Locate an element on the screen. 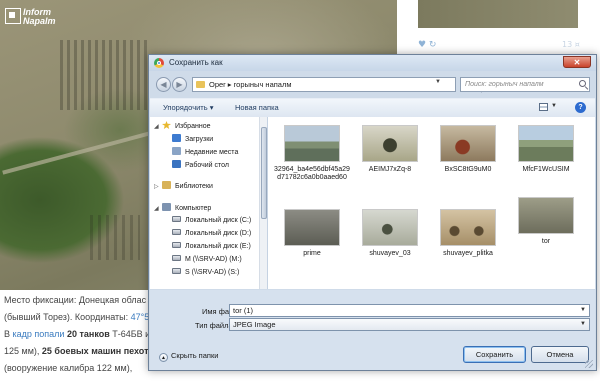 The height and width of the screenshot is (384, 600). save-button: Сохранить is located at coordinates (494, 354).